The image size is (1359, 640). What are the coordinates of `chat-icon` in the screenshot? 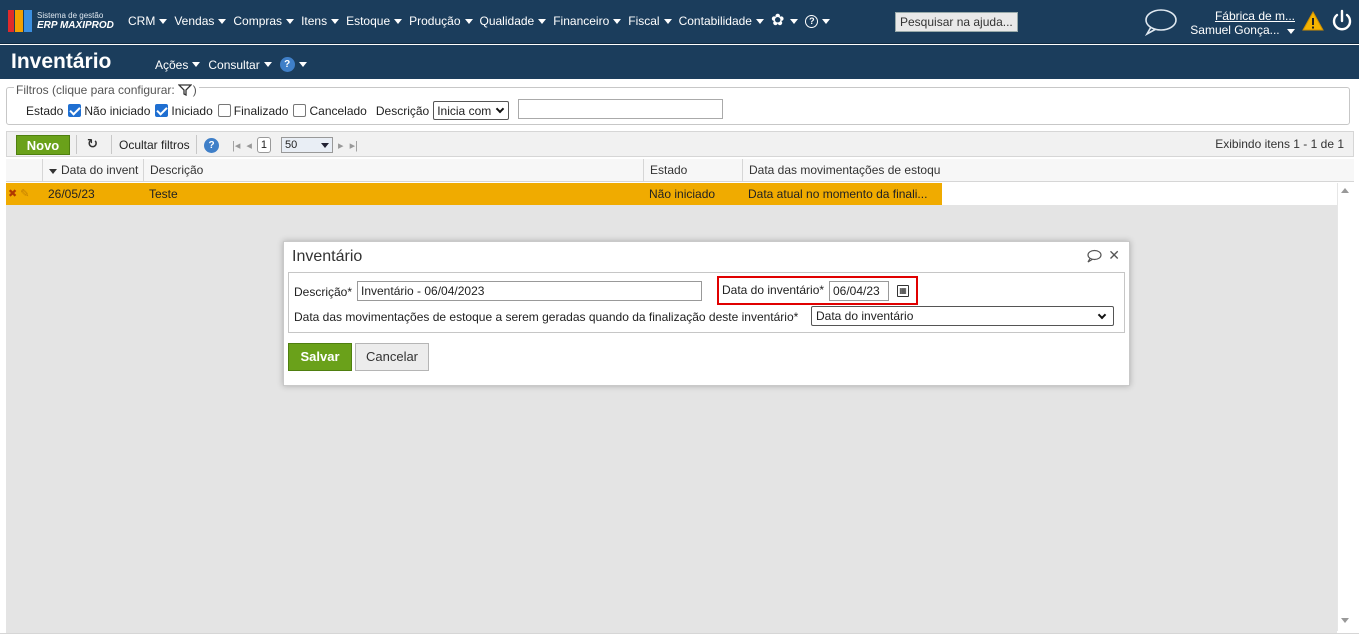 It's located at (1160, 22).